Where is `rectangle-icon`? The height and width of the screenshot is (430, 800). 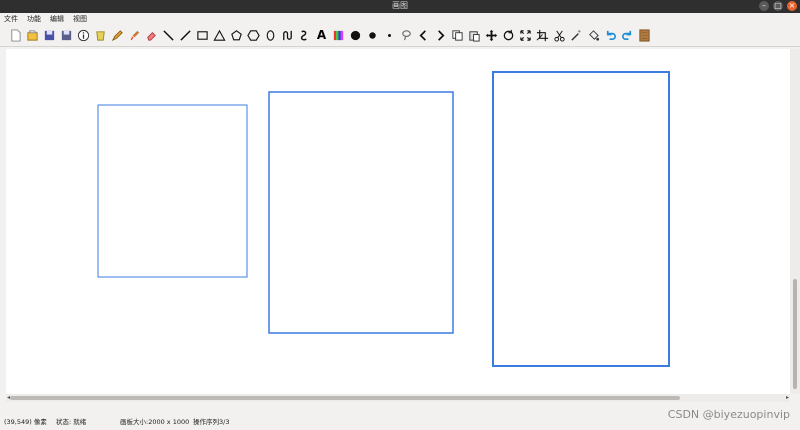 rectangle-icon is located at coordinates (202, 36).